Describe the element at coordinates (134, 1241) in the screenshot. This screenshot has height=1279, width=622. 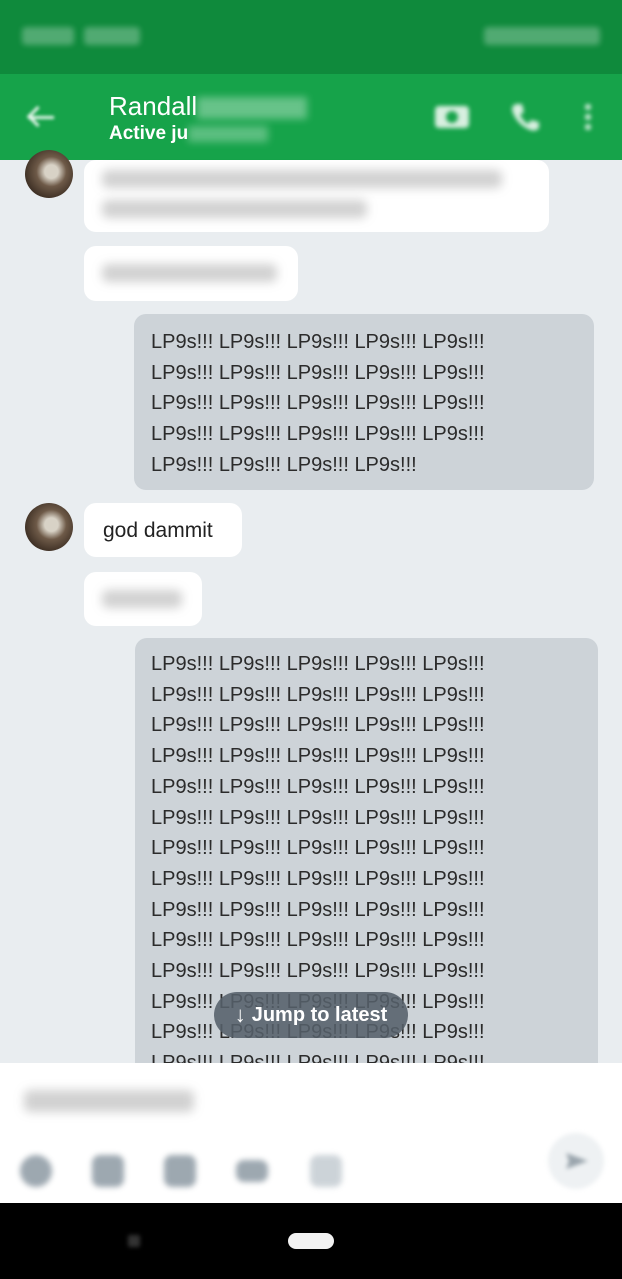
I see `nav-back-icon` at that location.